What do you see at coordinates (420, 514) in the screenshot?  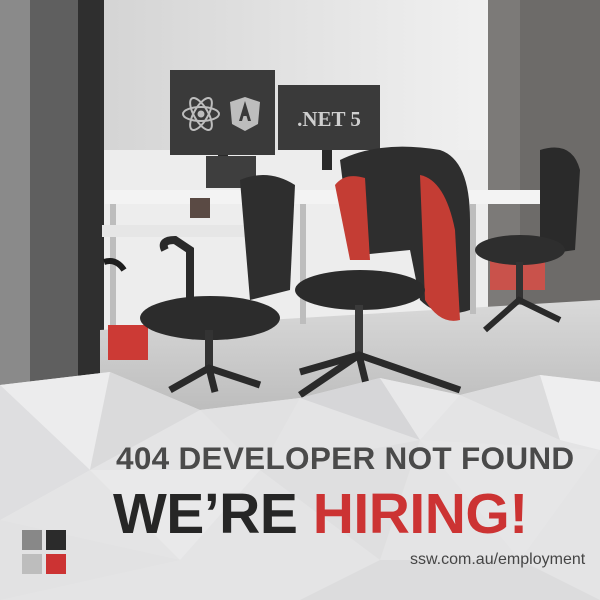 I see `hiring-banner-part2: HIRING!` at bounding box center [420, 514].